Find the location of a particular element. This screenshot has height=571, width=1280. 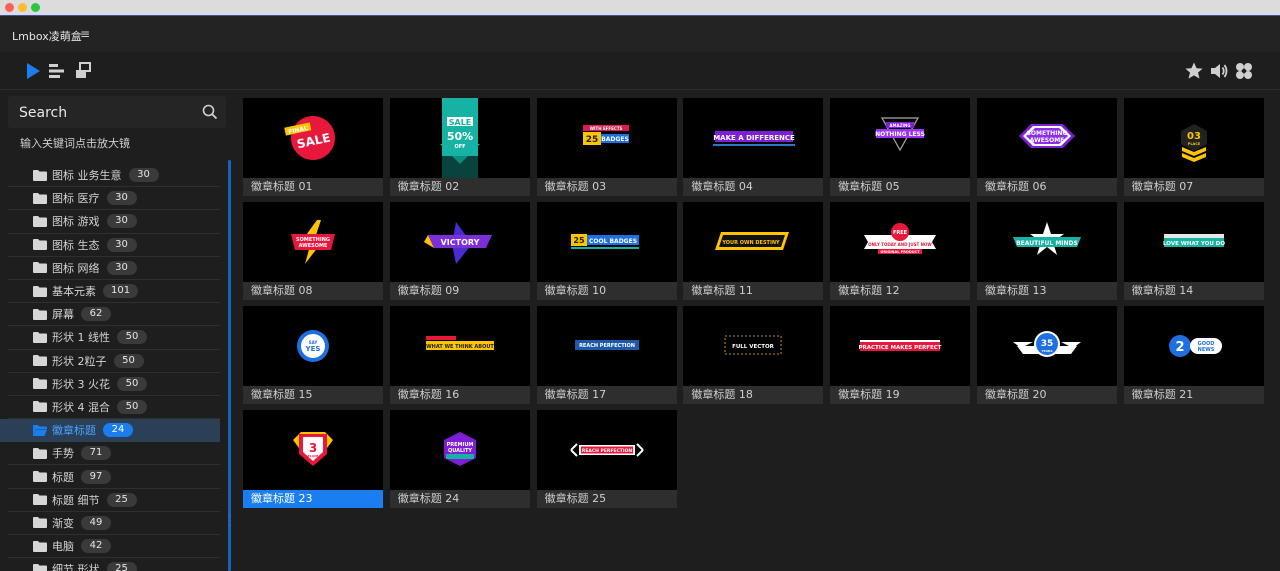

sidebar-item-18: 细节 形状 25 is located at coordinates (114, 564).